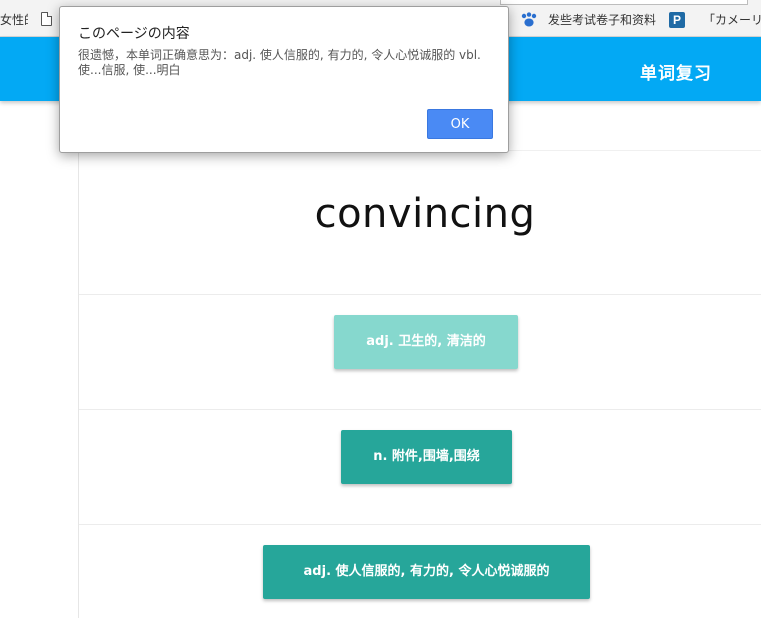  I want to click on ok-button: OK, so click(460, 124).